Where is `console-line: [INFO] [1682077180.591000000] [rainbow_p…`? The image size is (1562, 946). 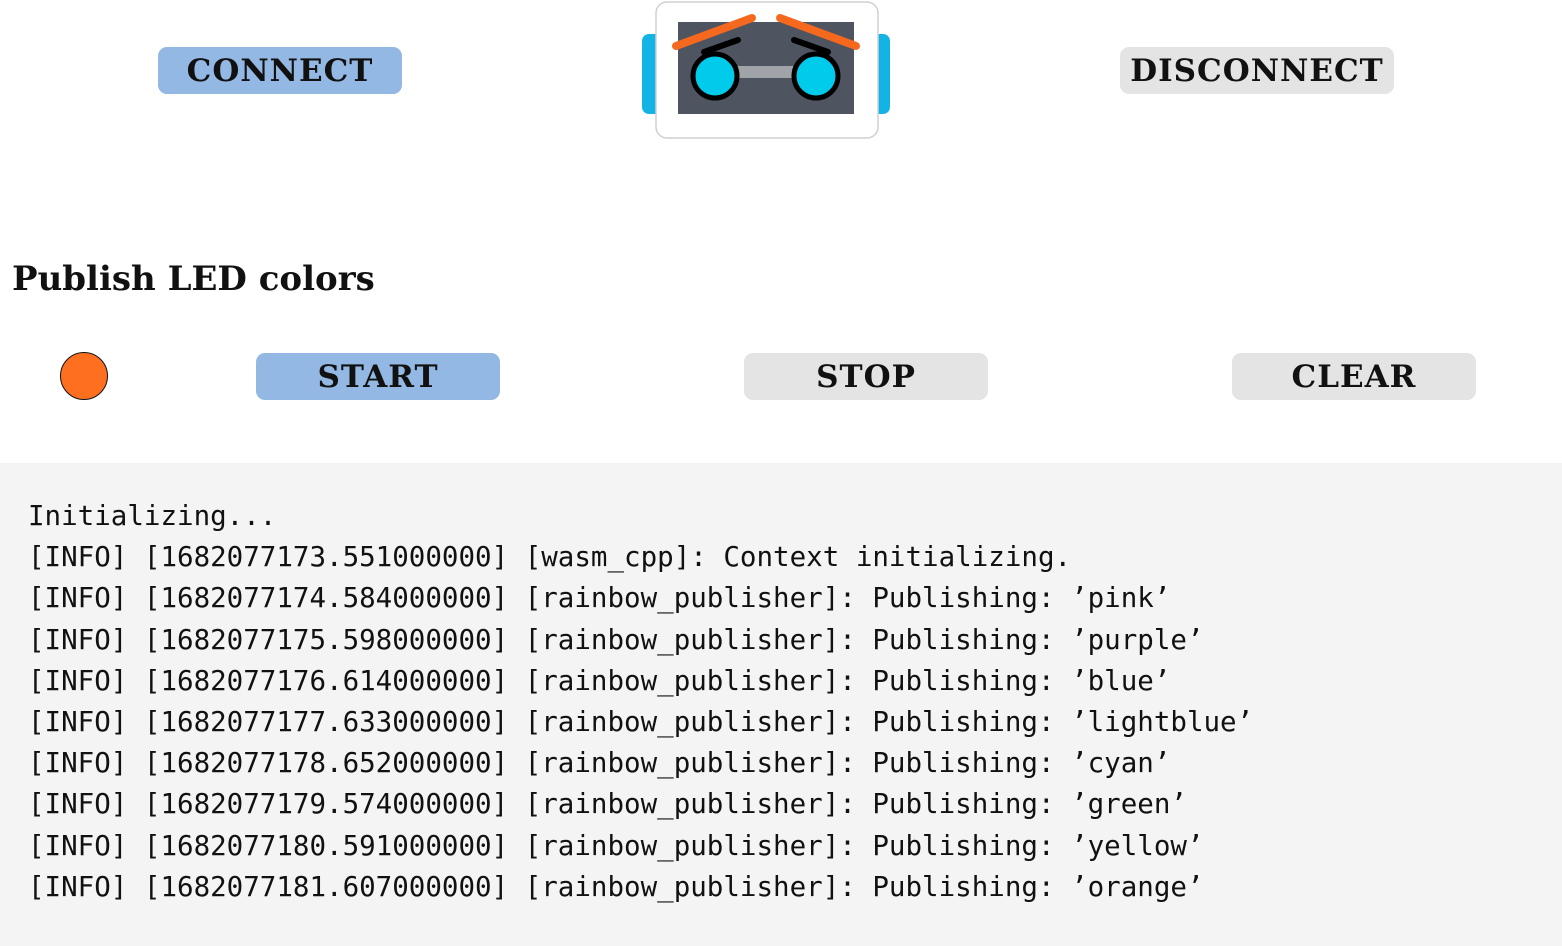 console-line: [INFO] [1682077180.591000000] [rainbow_p… is located at coordinates (616, 845).